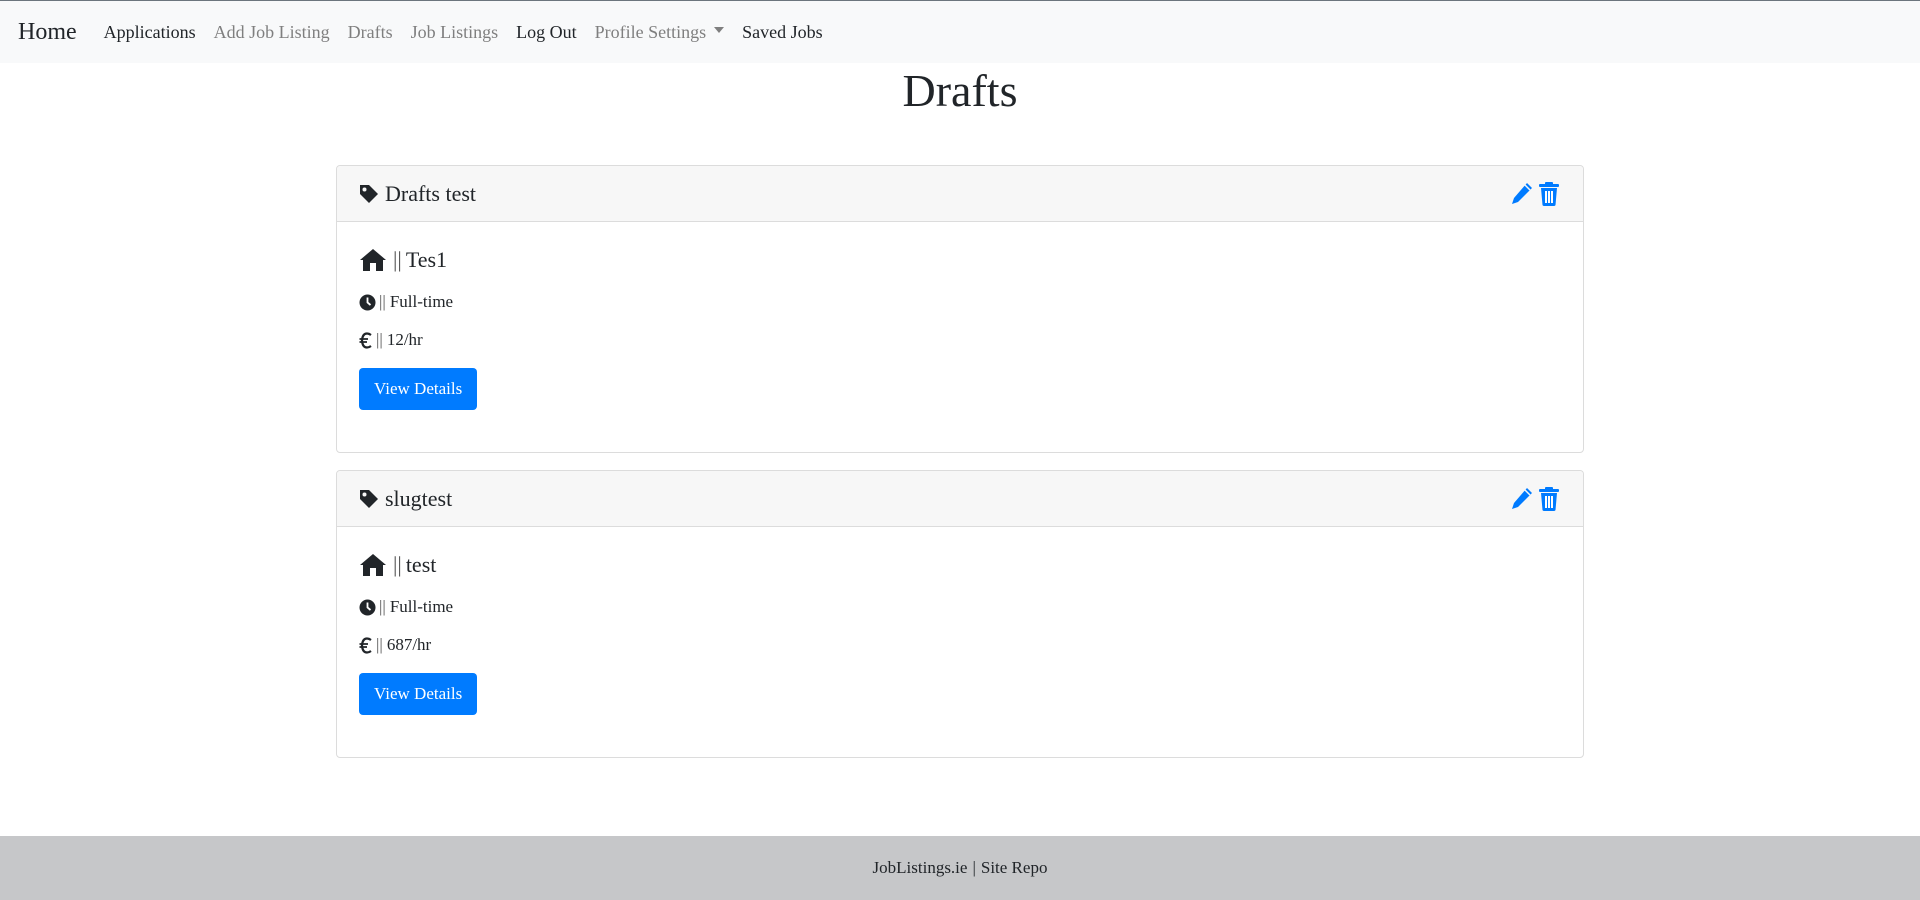 The width and height of the screenshot is (1920, 900). What do you see at coordinates (1014, 868) in the screenshot?
I see `footer-repo-link: Site Repo` at bounding box center [1014, 868].